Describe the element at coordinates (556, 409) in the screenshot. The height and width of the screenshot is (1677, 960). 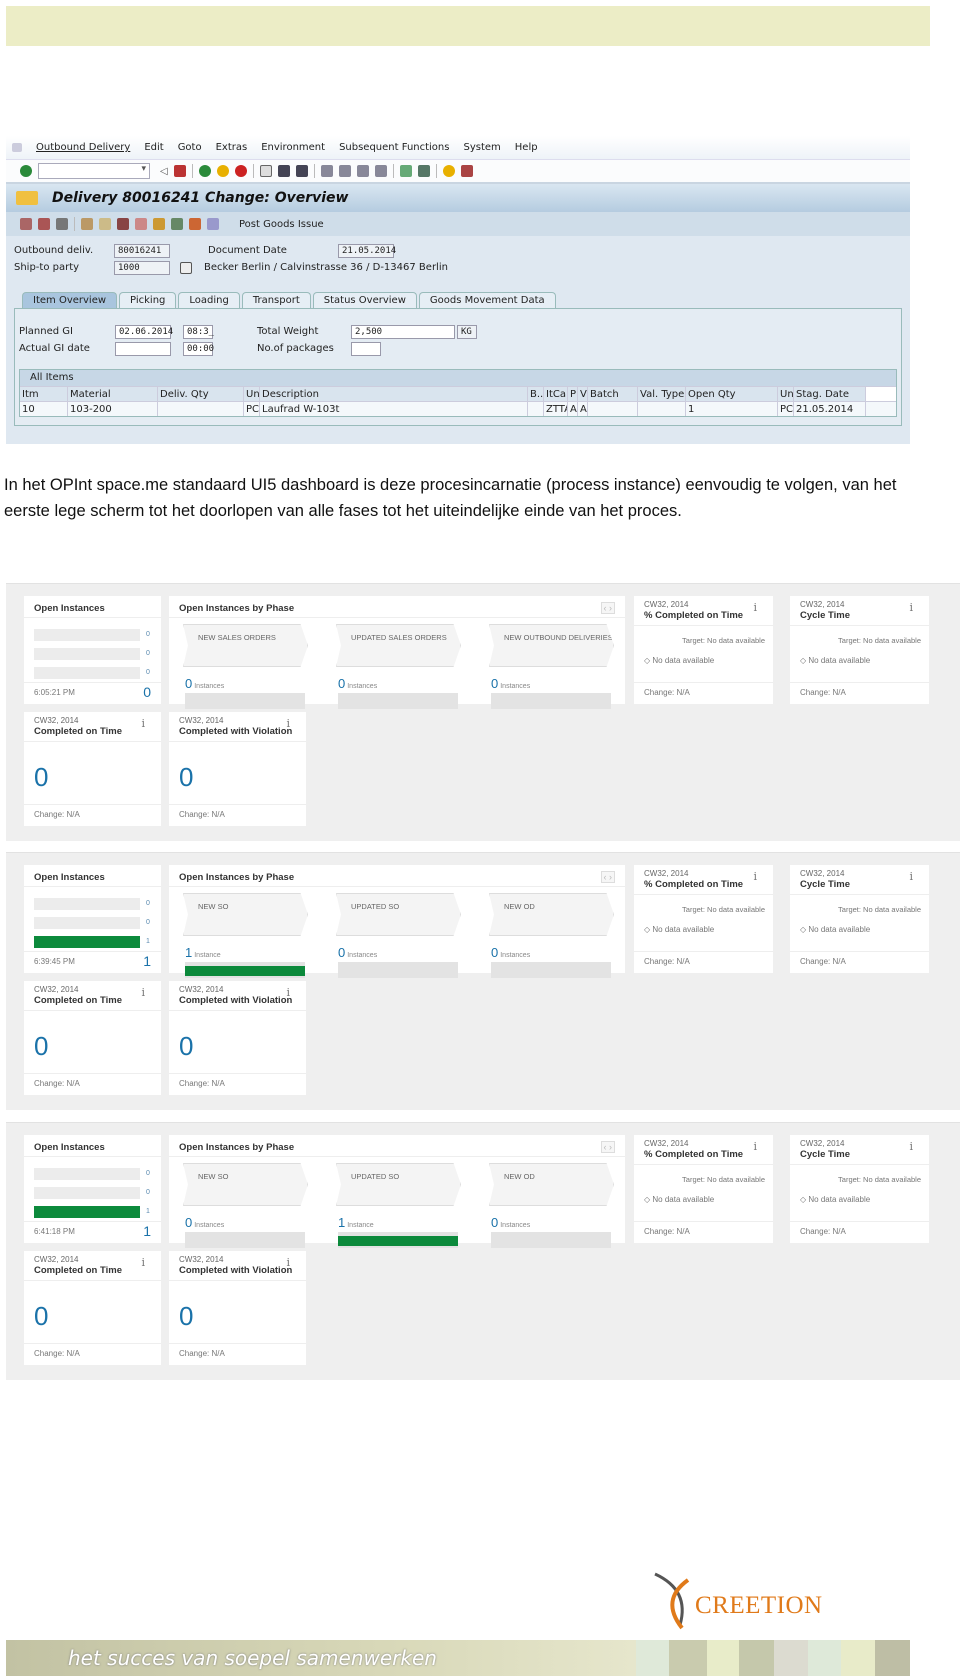
I see `table-cell: ZTTA` at that location.